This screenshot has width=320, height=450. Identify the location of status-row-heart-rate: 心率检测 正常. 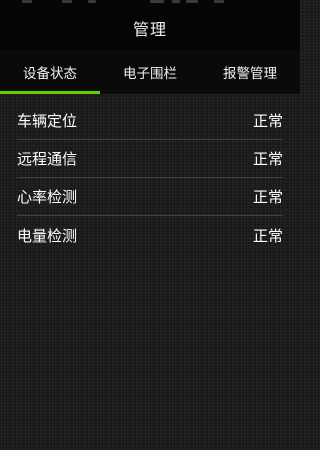
(150, 197).